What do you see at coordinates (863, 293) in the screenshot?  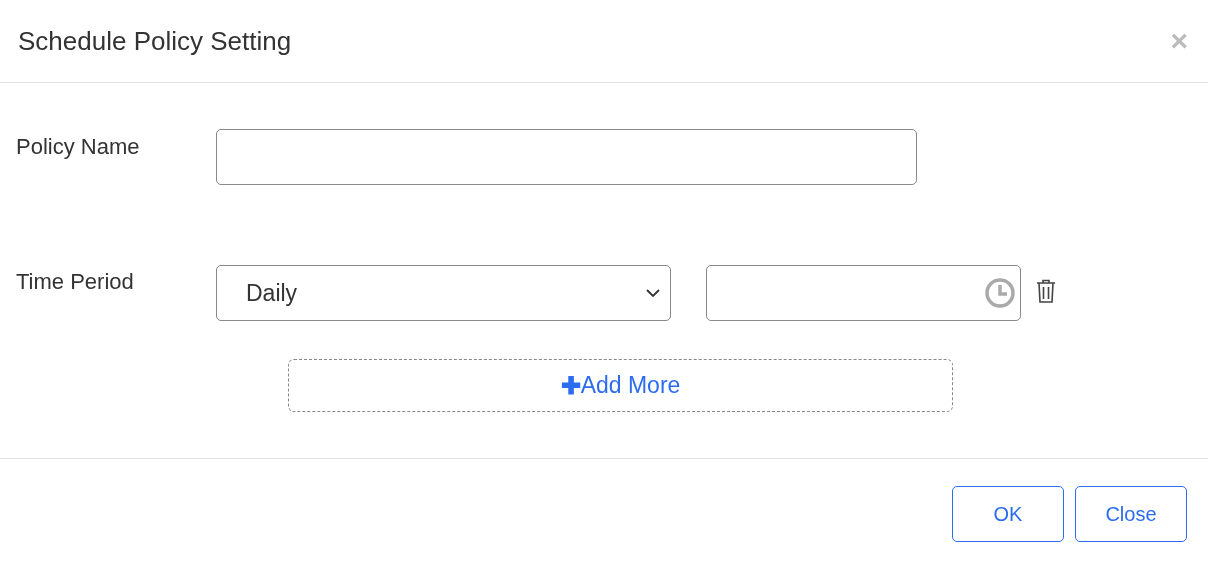 I see `time-field` at bounding box center [863, 293].